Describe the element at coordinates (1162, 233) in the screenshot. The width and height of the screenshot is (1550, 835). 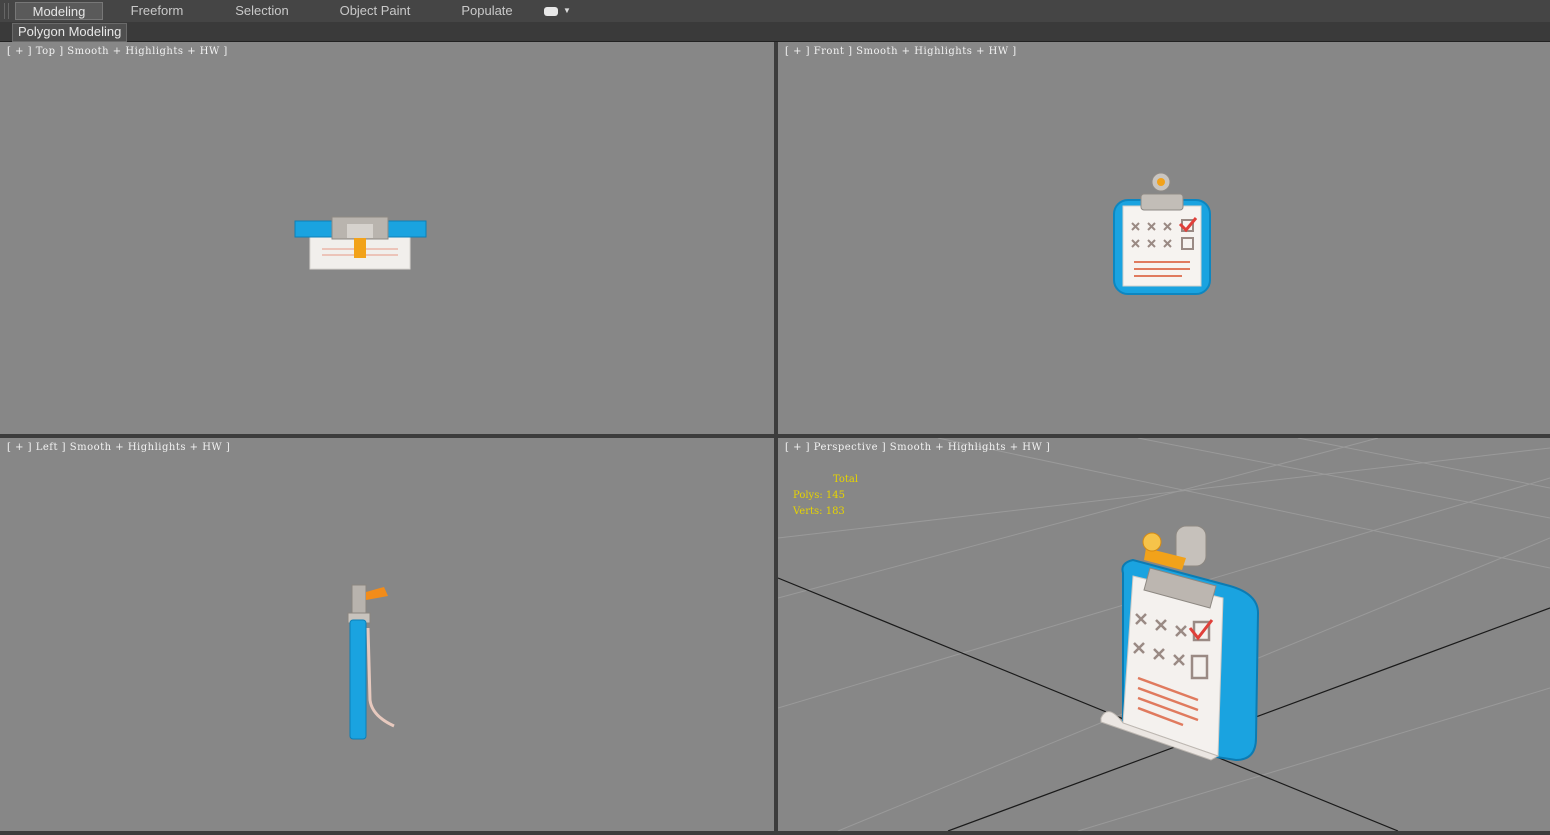
I see `clipboard-model-front` at that location.